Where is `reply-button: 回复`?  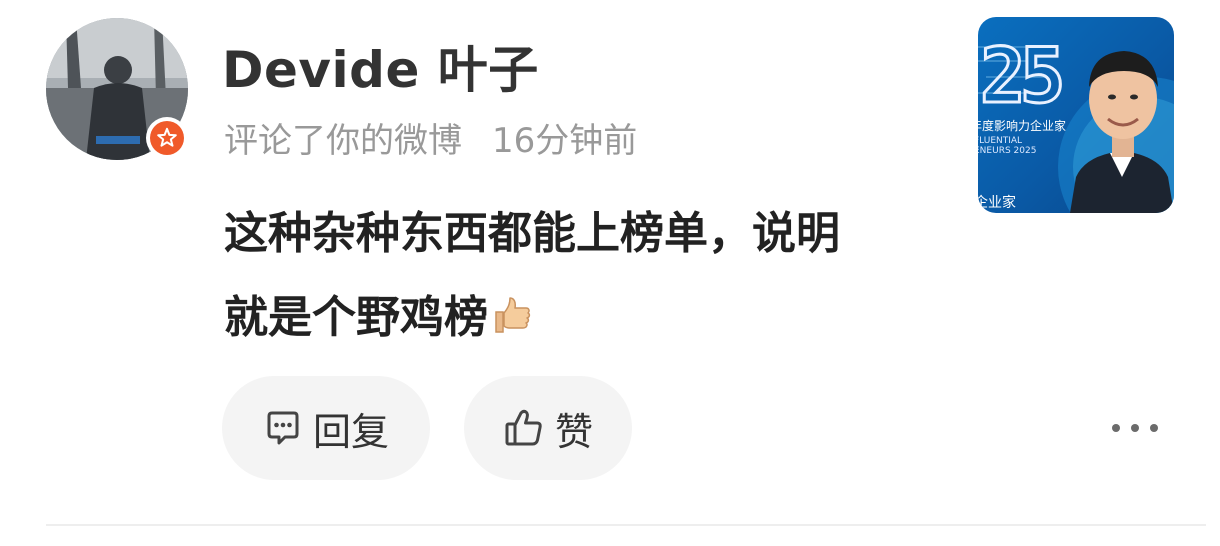
reply-button: 回复 is located at coordinates (326, 428).